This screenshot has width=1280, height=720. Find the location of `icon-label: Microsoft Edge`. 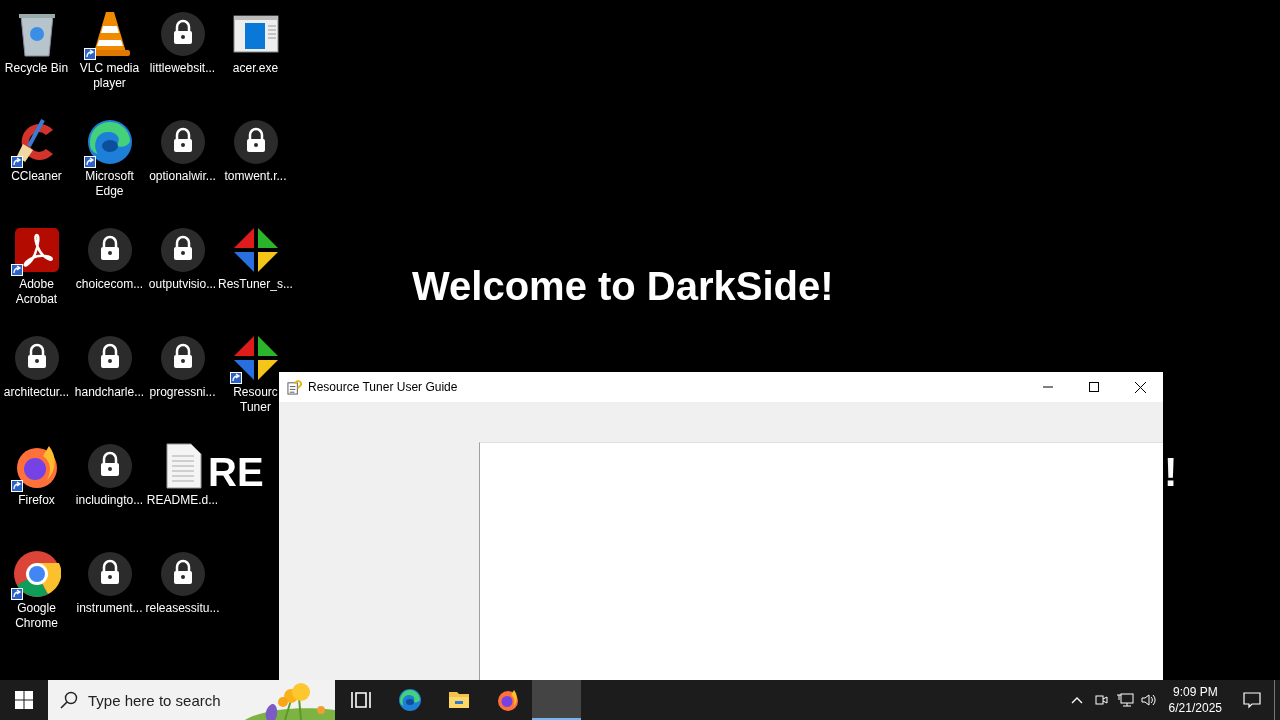

icon-label: Microsoft Edge is located at coordinates (109, 184).